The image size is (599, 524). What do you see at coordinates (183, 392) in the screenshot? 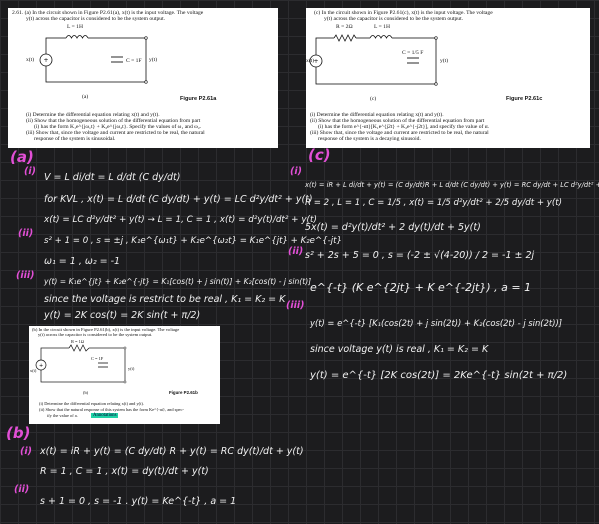
I see `figure-b-caption: Figure P2.61b` at bounding box center [183, 392].